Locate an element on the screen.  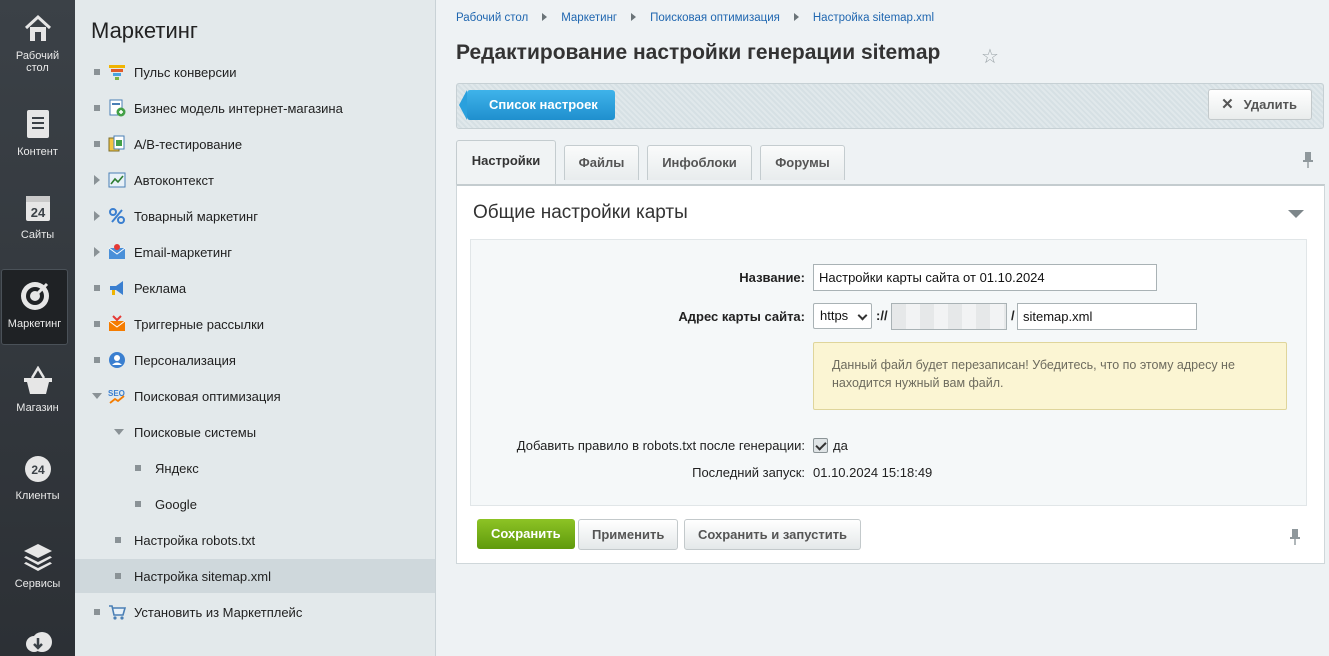
email-icon is located at coordinates (117, 251).